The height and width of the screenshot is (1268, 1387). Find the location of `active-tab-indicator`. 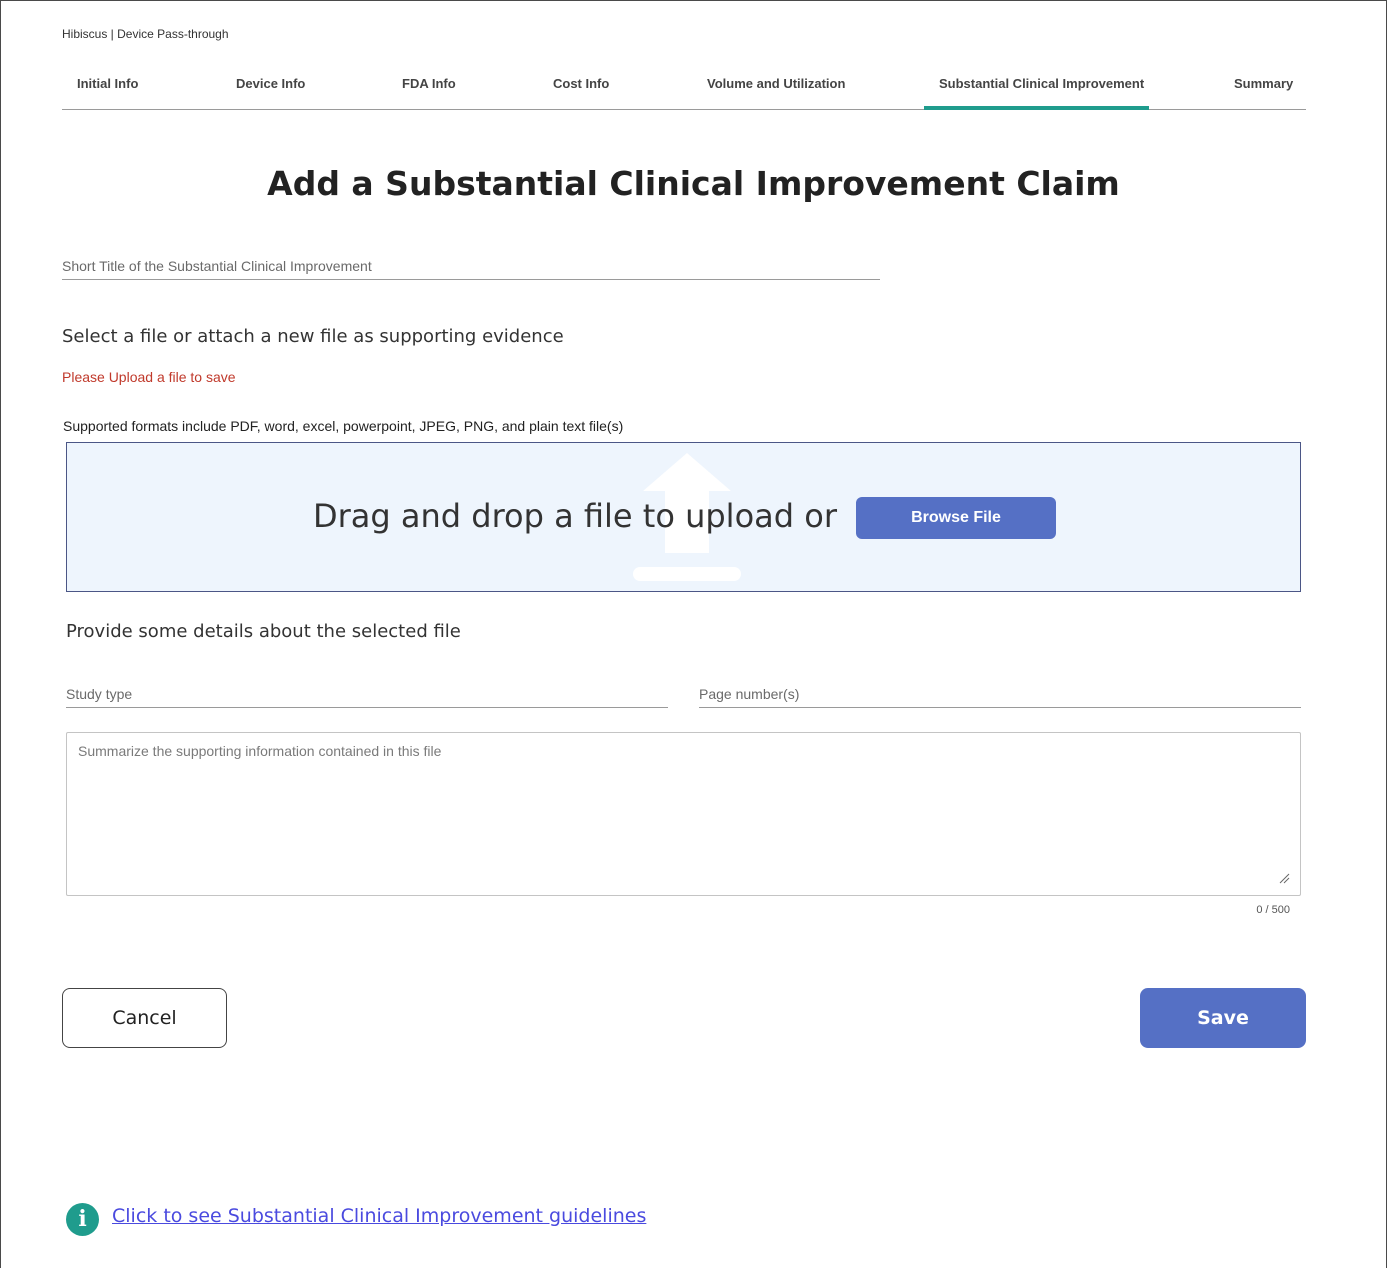

active-tab-indicator is located at coordinates (1036, 108).